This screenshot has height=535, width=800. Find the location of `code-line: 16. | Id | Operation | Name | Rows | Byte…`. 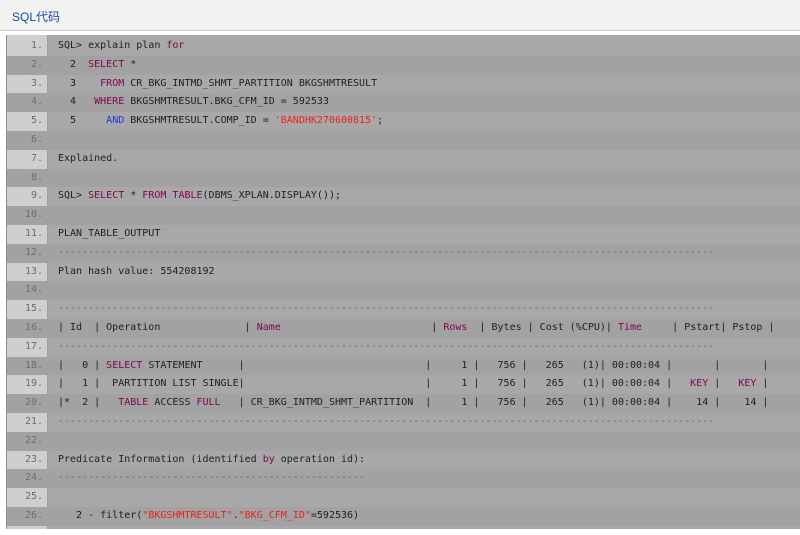

code-line: 16. | Id | Operation | Name | Rows | Byte… is located at coordinates (403, 328).